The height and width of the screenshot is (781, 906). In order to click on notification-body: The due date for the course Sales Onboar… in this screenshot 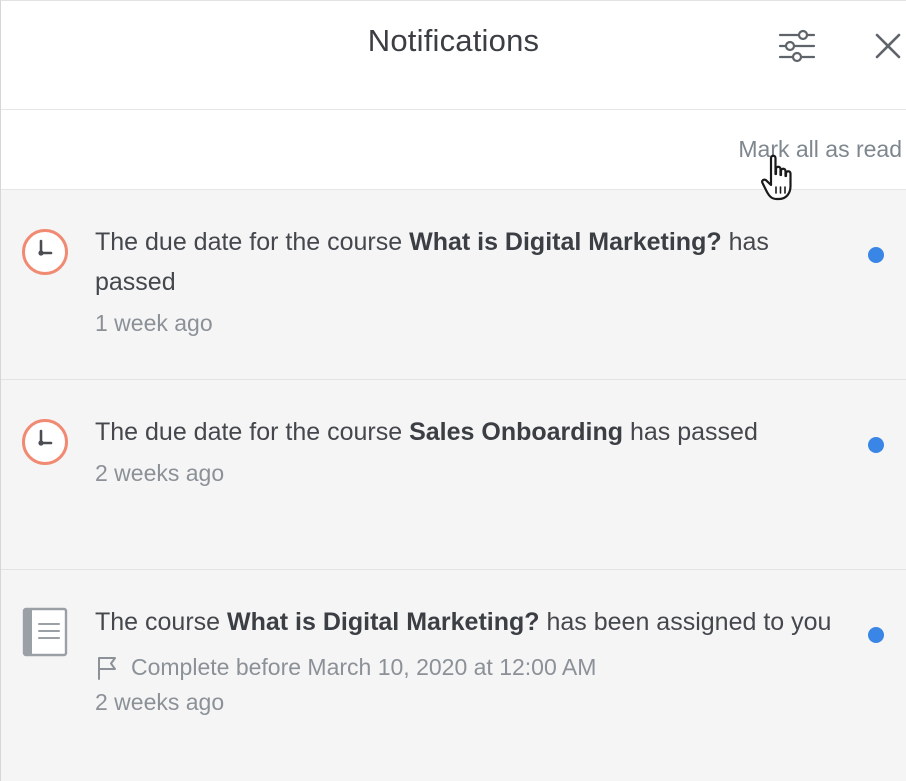, I will do `click(465, 449)`.